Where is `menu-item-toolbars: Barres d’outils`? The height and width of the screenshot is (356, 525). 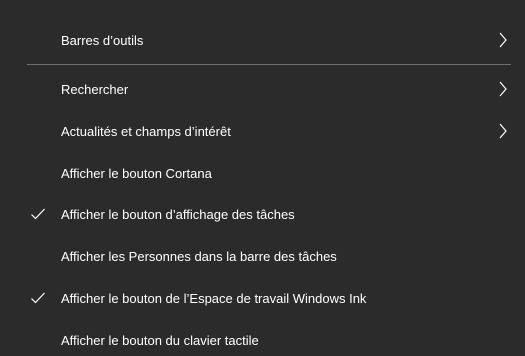
menu-item-toolbars: Barres d’outils is located at coordinates (262, 40).